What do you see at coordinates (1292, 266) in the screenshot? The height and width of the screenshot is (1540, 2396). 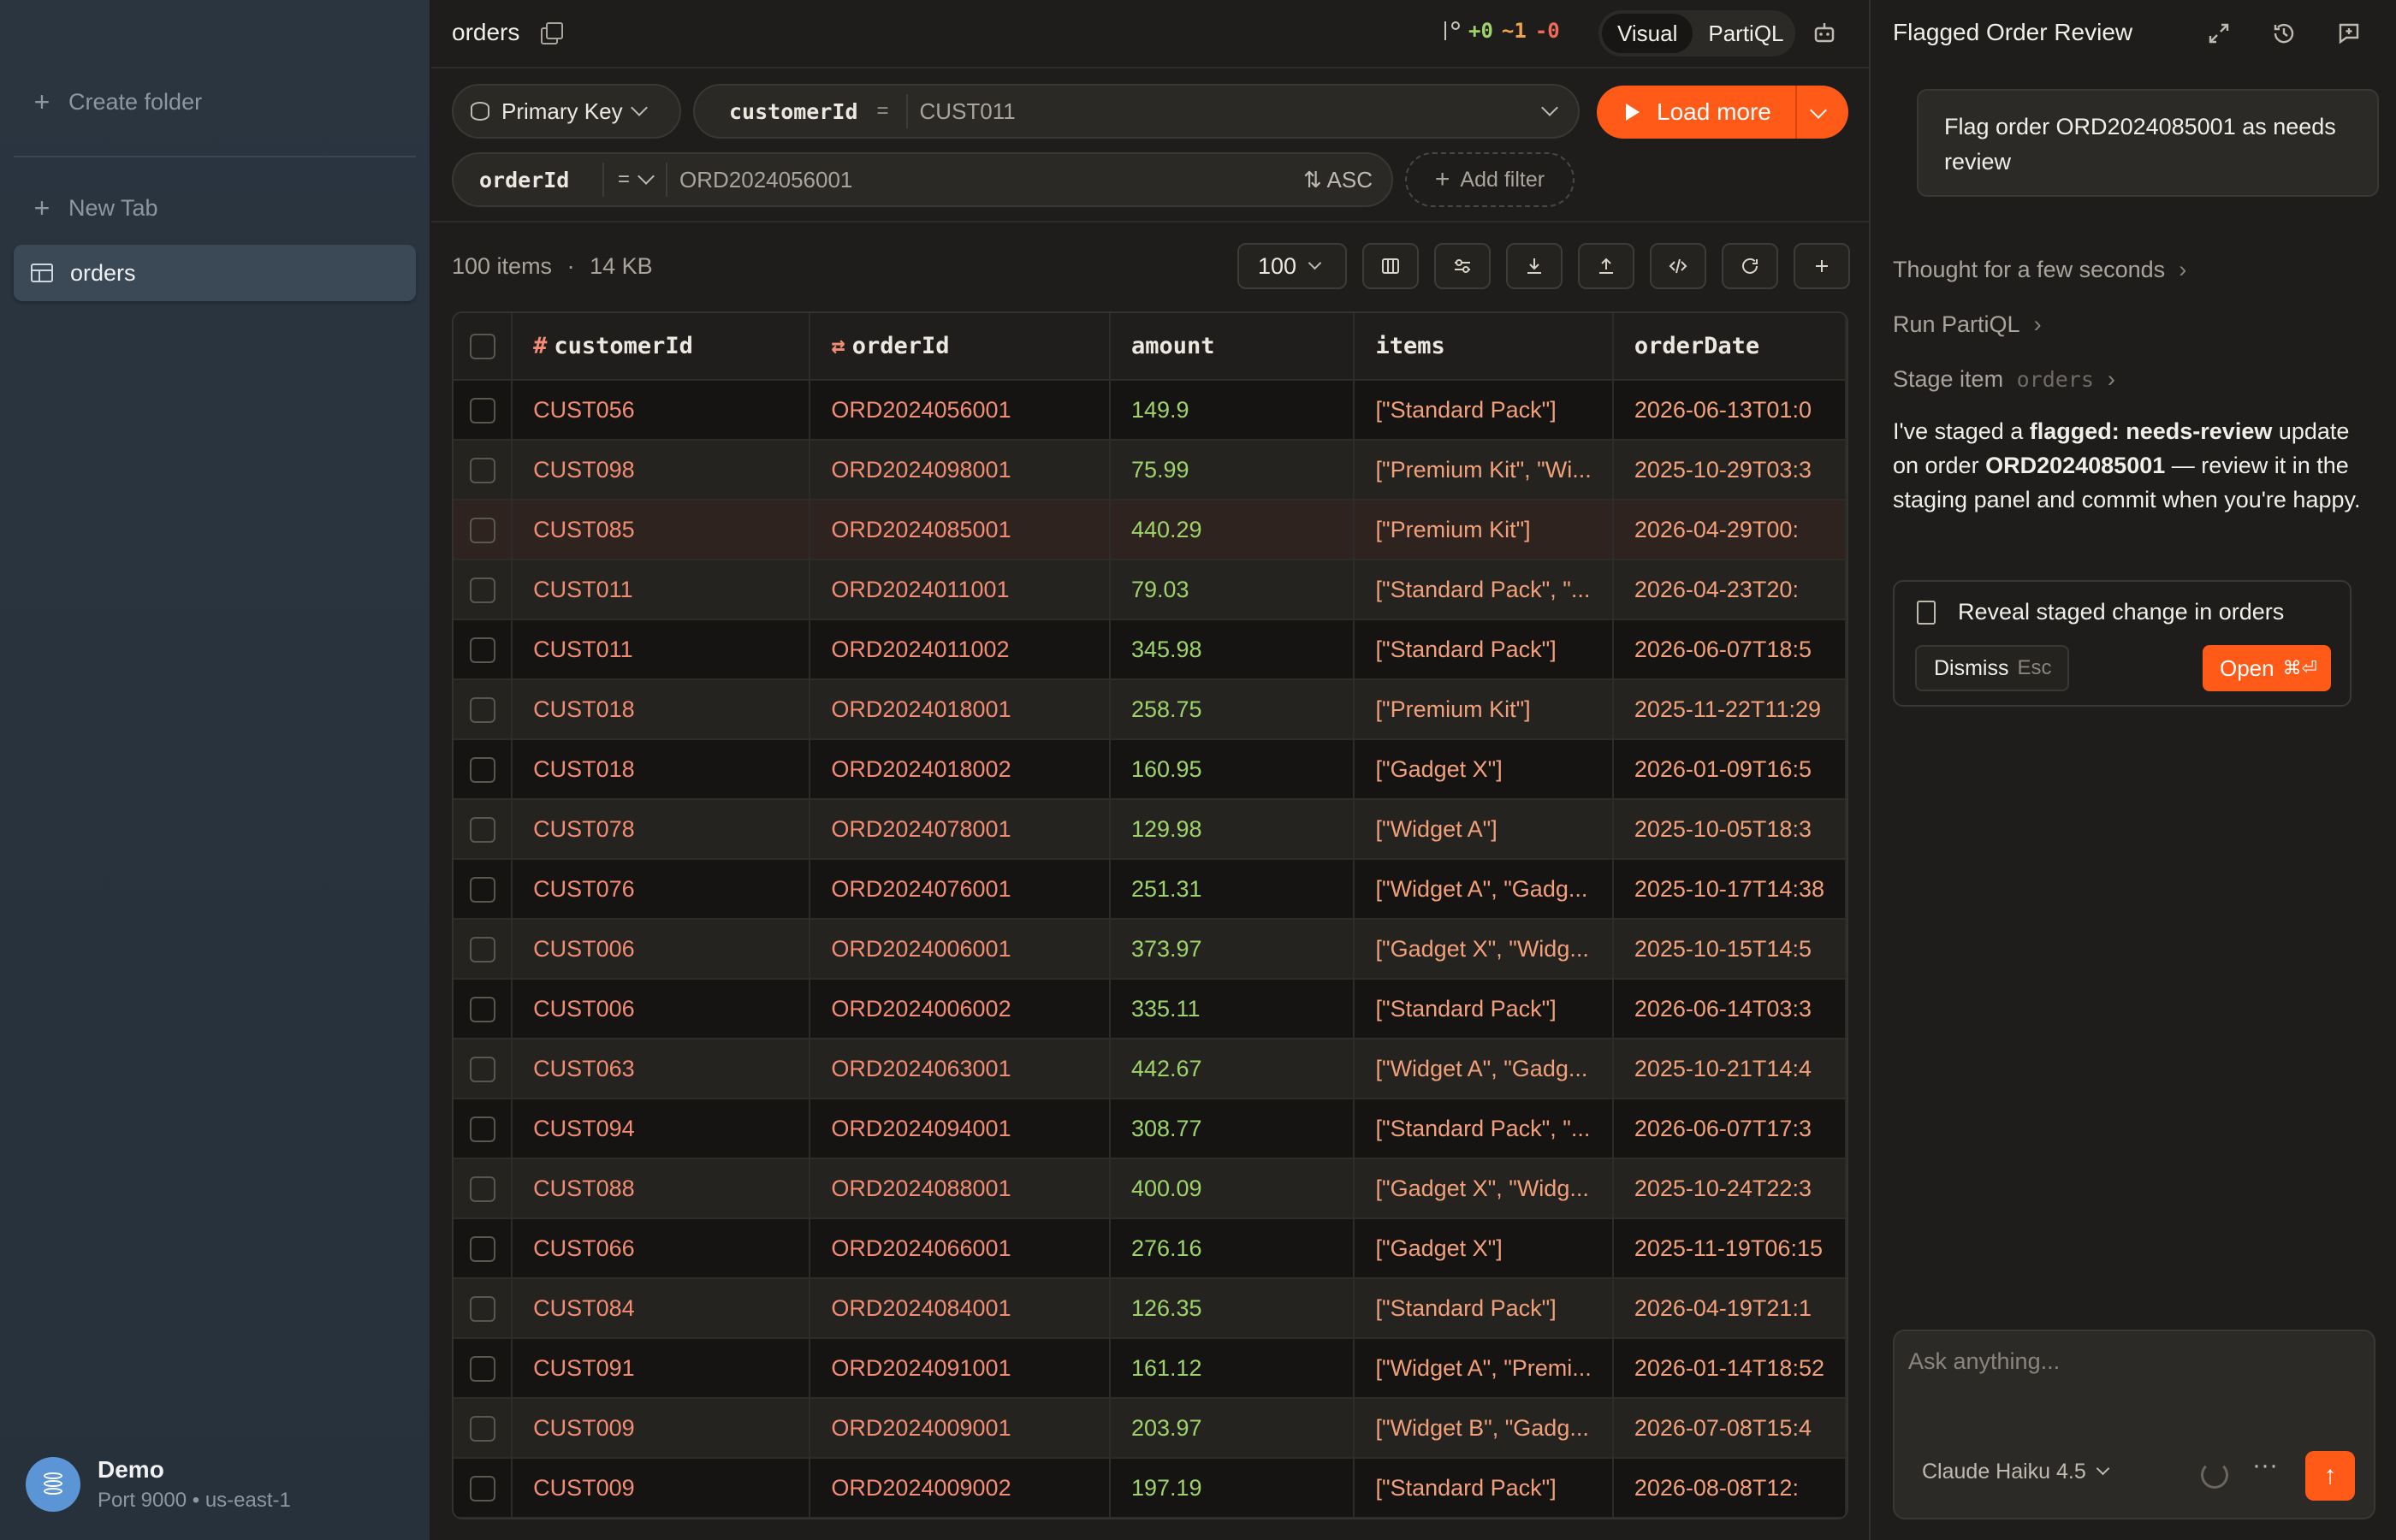 I see `page-size-select: 100` at bounding box center [1292, 266].